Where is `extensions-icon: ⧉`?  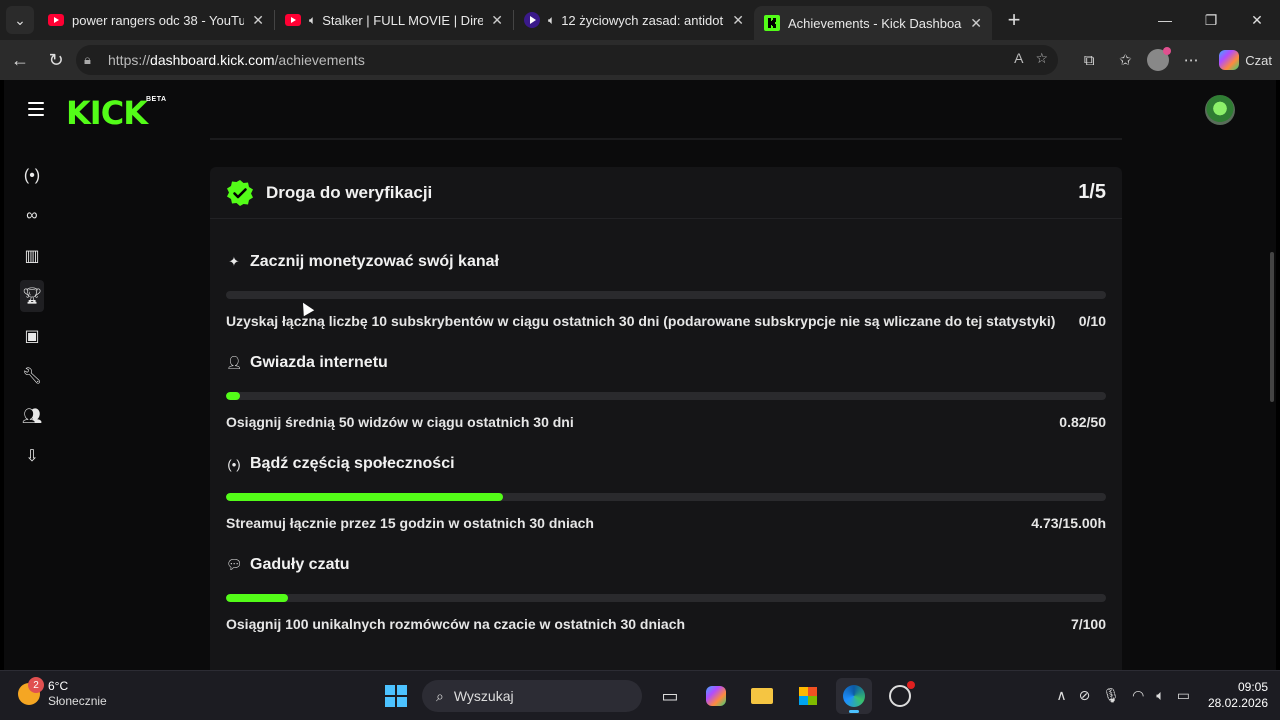 extensions-icon: ⧉ is located at coordinates (1089, 60).